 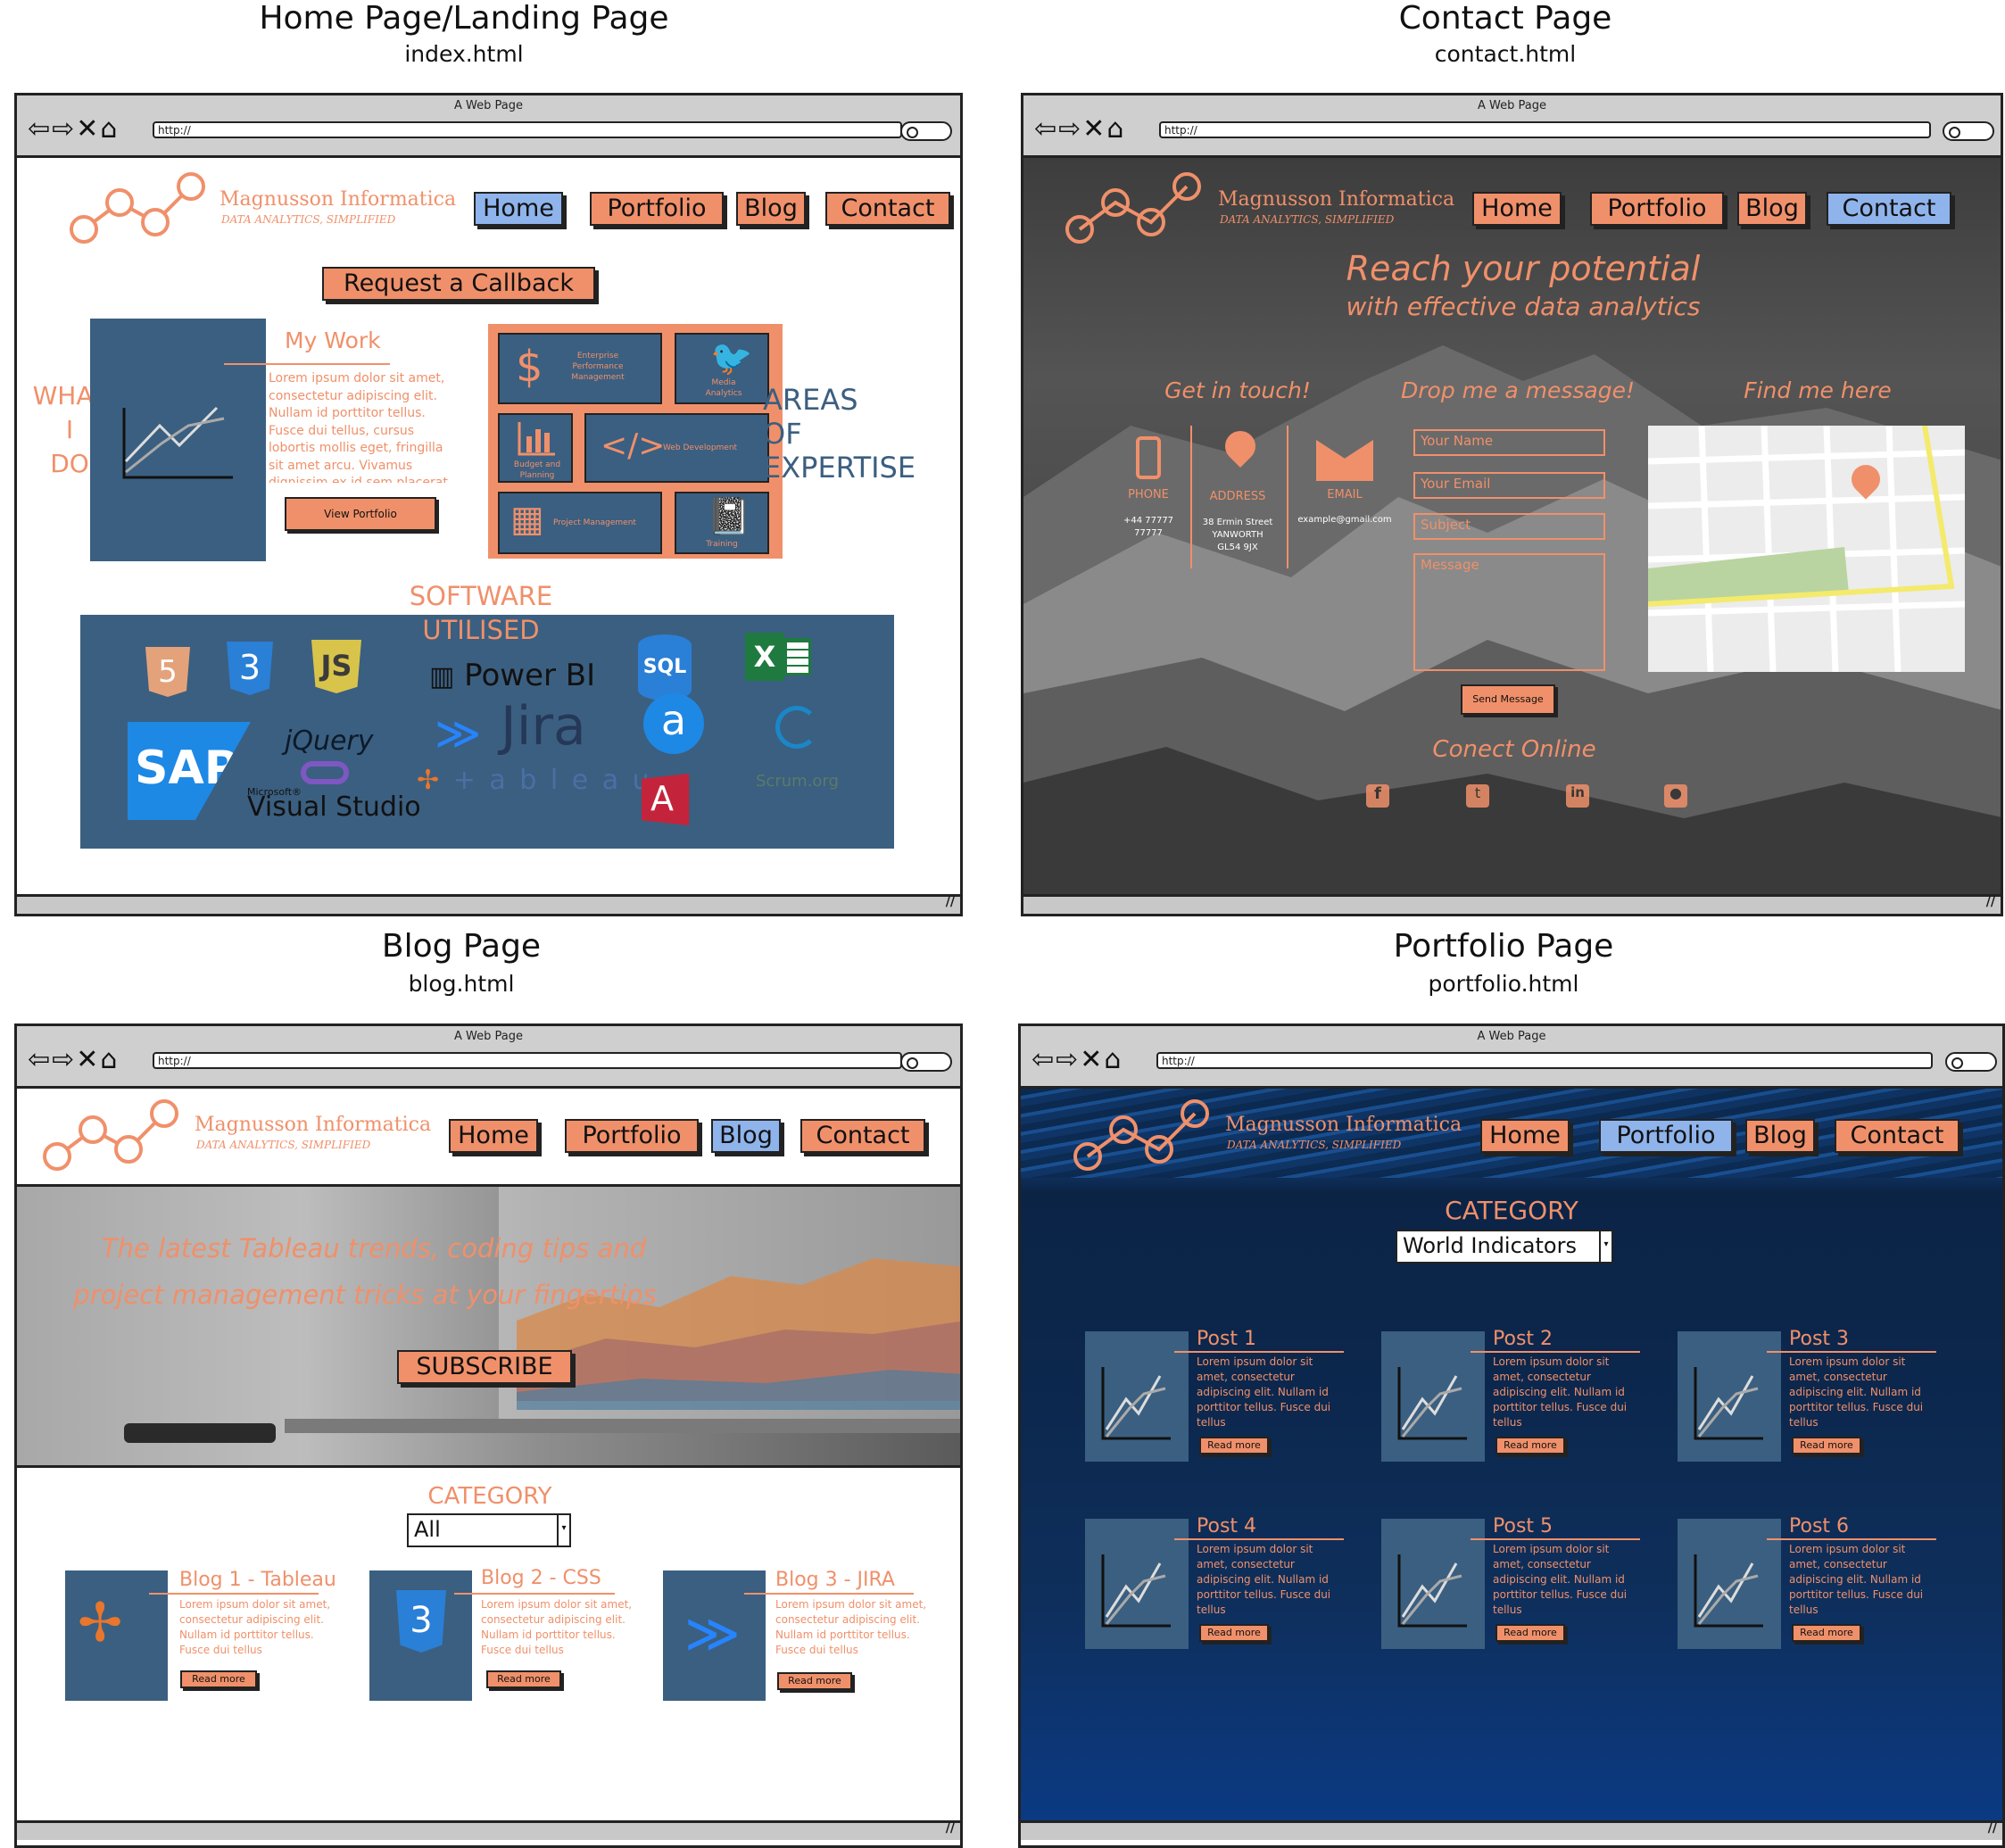 I want to click on tile-web: </> Web Development, so click(x=676, y=448).